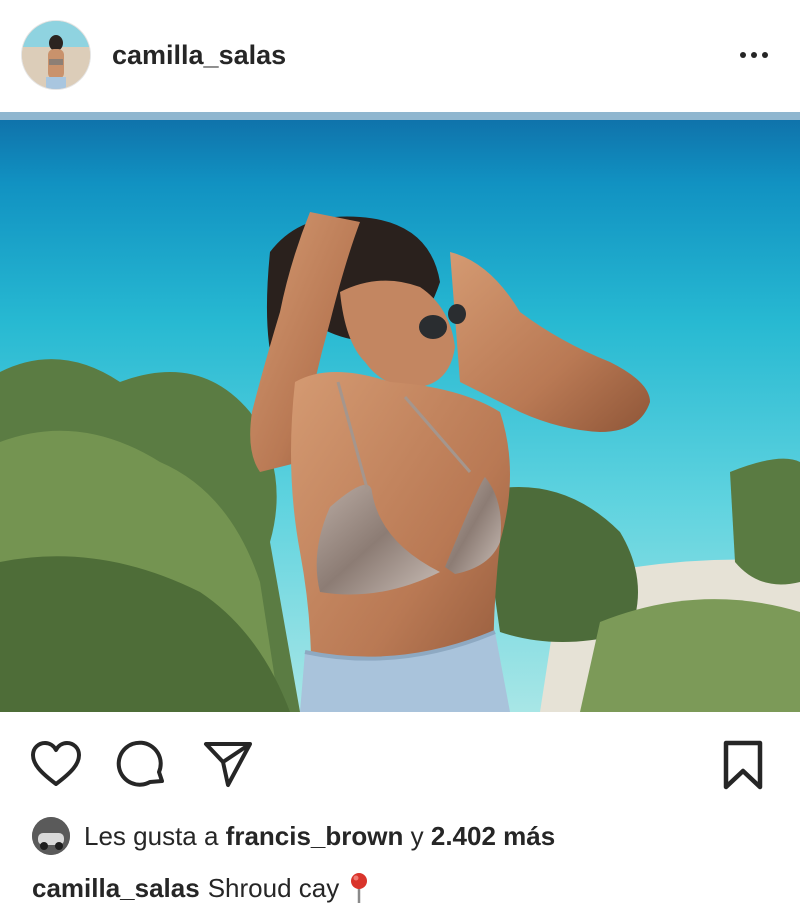 The image size is (800, 918). Describe the element at coordinates (400, 56) in the screenshot. I see `post-header: camilla_salas` at that location.